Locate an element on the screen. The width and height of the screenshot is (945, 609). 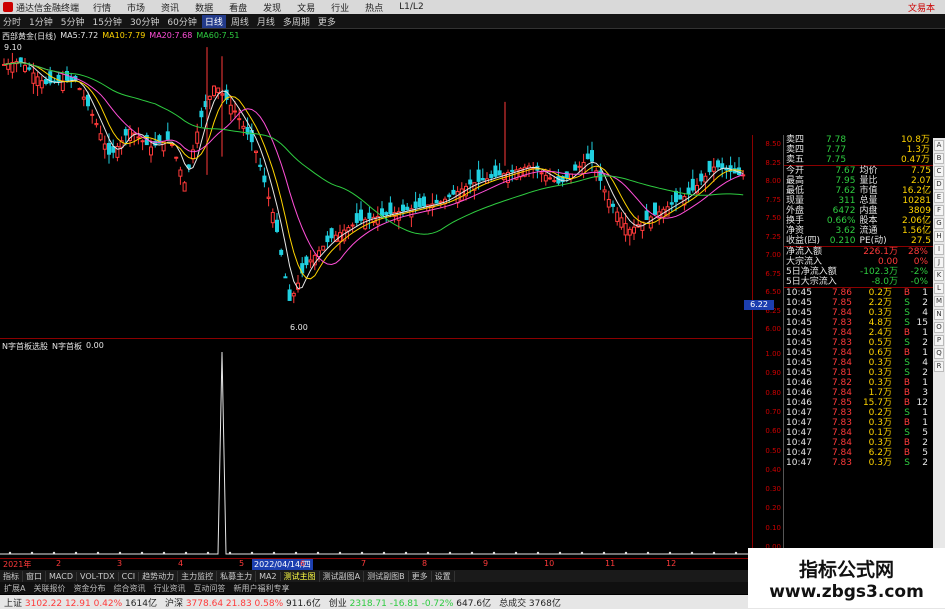
side-tool-icon: G is located at coordinates (939, 223).